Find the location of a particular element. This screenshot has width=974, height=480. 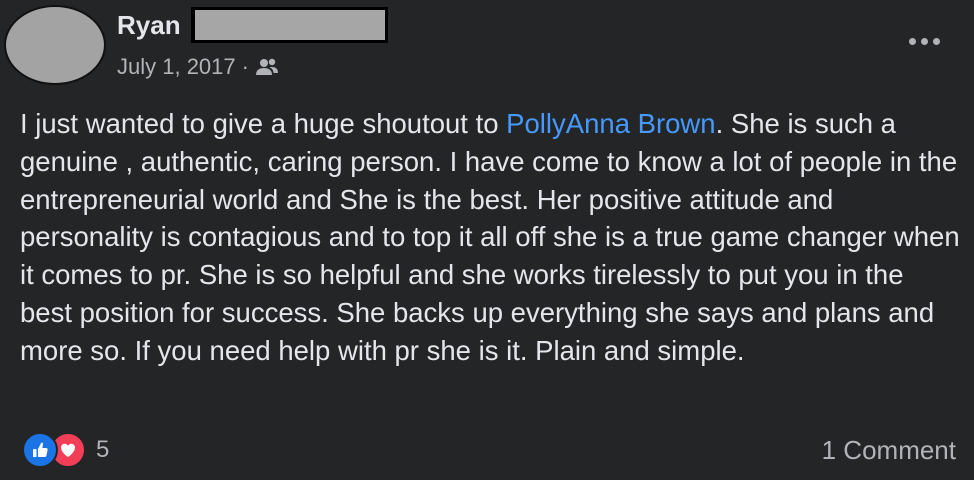

redacted-name-block is located at coordinates (289, 25).